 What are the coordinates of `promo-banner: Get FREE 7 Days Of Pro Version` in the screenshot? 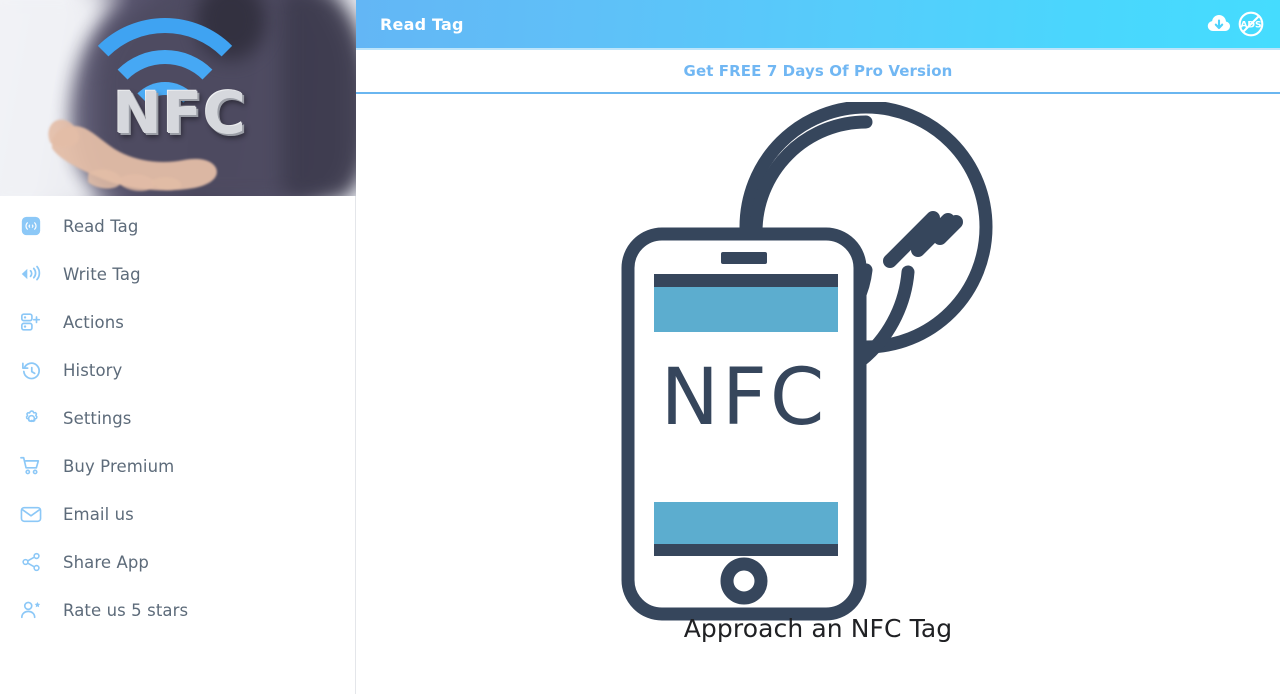 It's located at (818, 72).